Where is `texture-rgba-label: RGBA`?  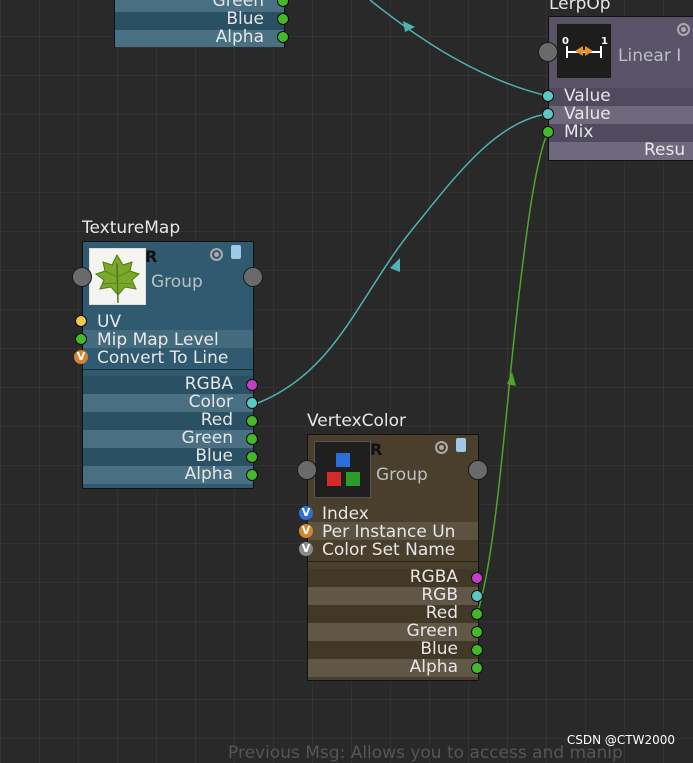 texture-rgba-label: RGBA is located at coordinates (208, 384).